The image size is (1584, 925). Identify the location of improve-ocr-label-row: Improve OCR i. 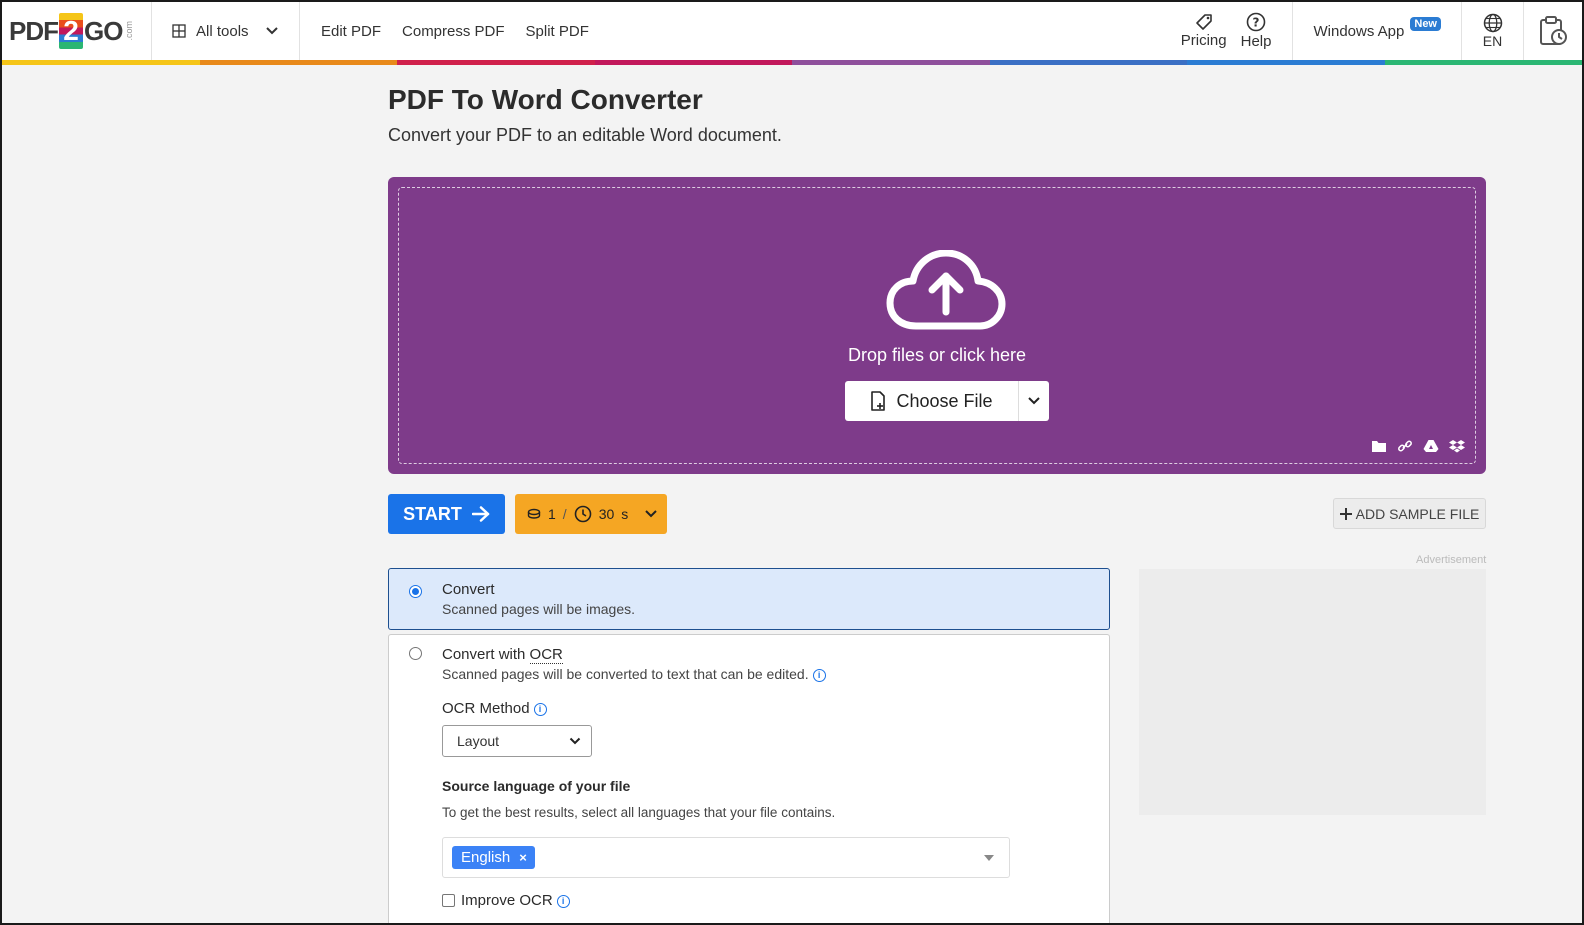
(515, 900).